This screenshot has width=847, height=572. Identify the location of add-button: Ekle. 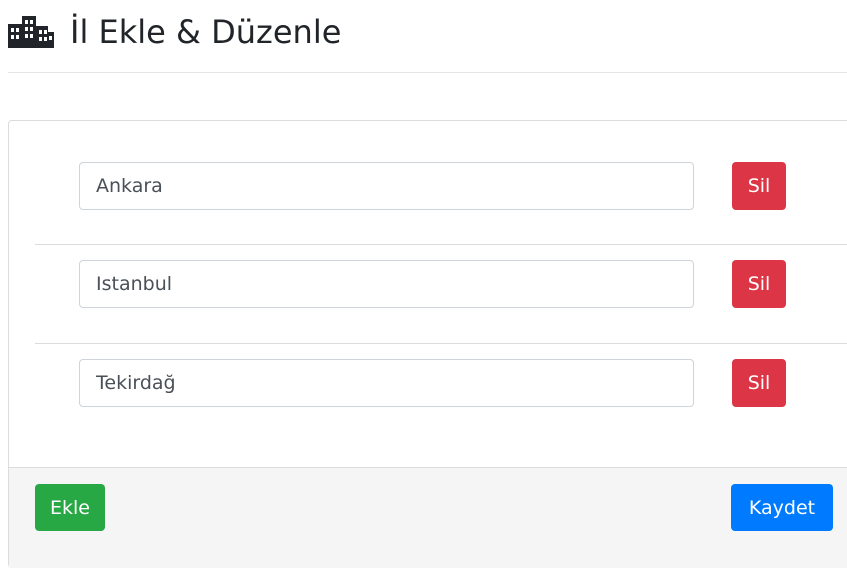
(70, 507).